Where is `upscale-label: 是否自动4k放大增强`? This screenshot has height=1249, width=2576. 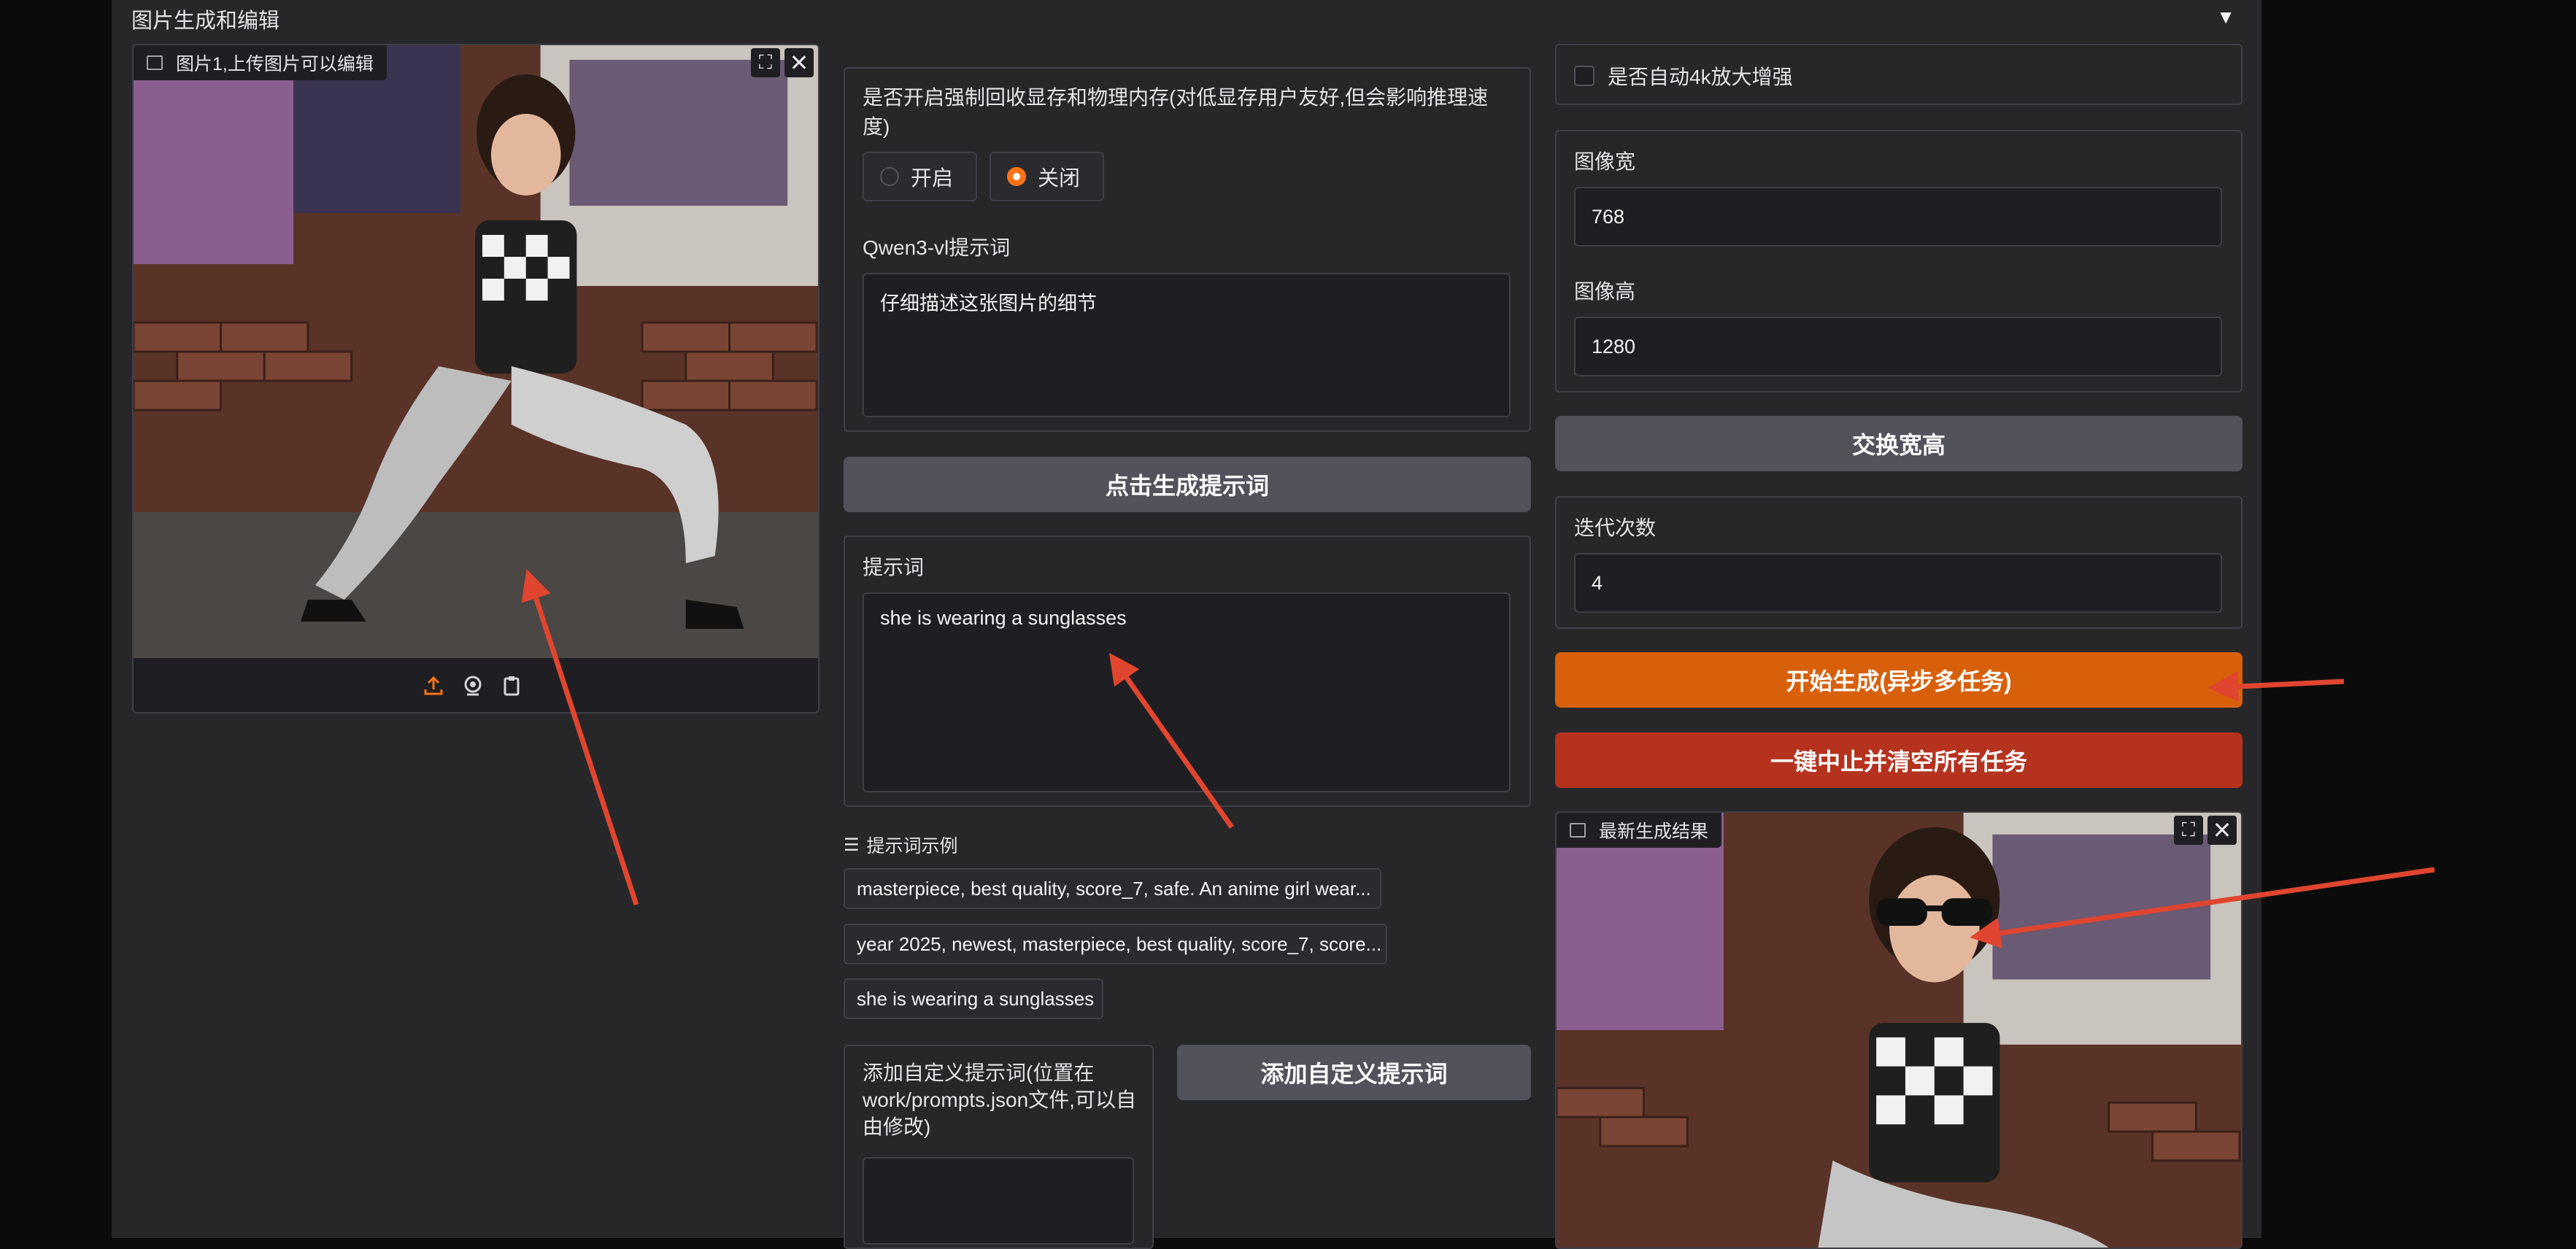
upscale-label: 是否自动4k放大增强 is located at coordinates (1700, 77).